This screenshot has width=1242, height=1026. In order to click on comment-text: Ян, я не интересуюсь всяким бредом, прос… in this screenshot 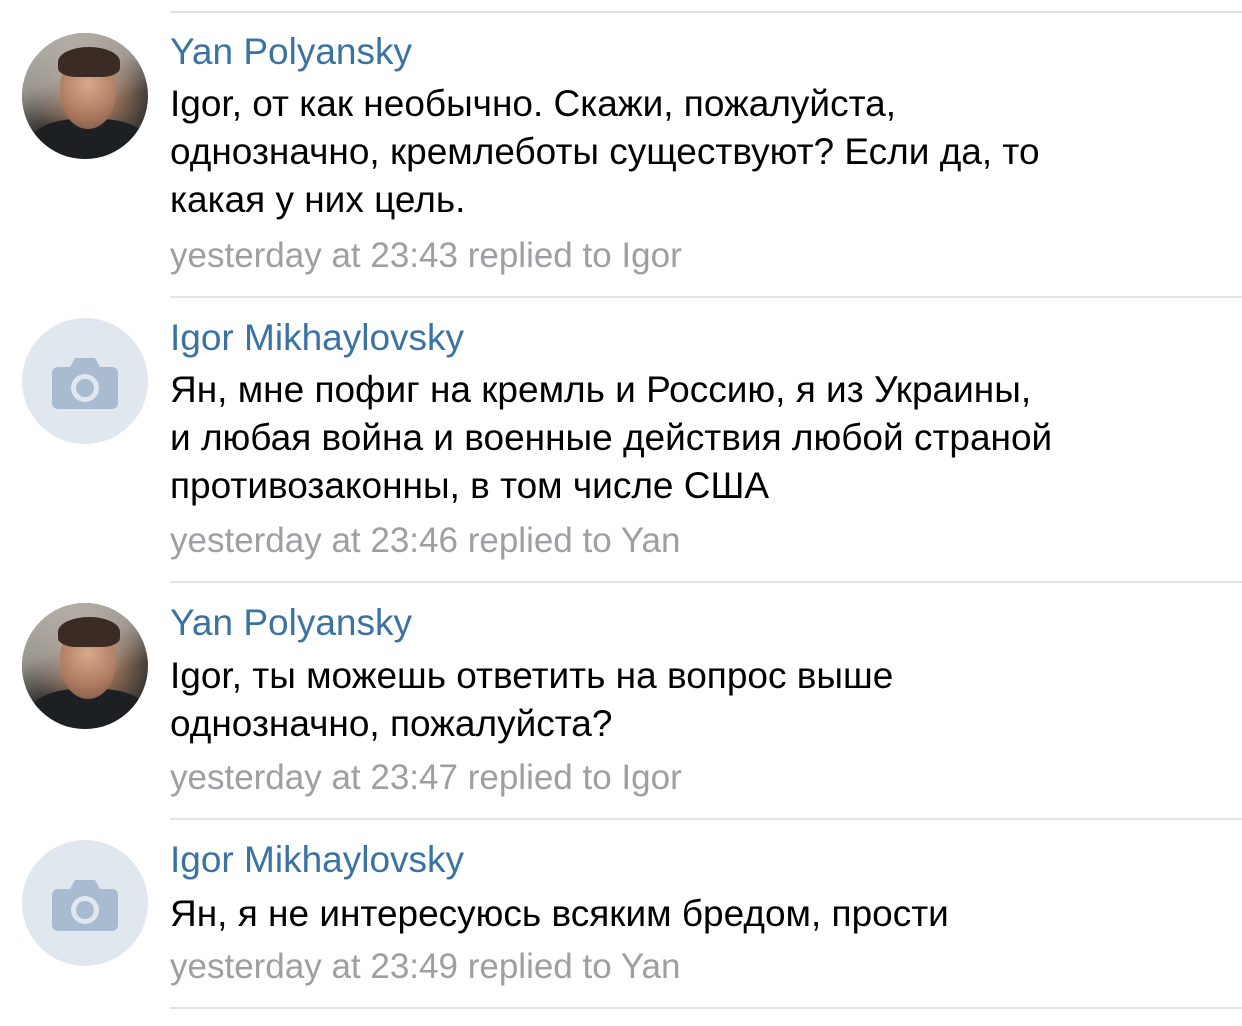, I will do `click(700, 914)`.